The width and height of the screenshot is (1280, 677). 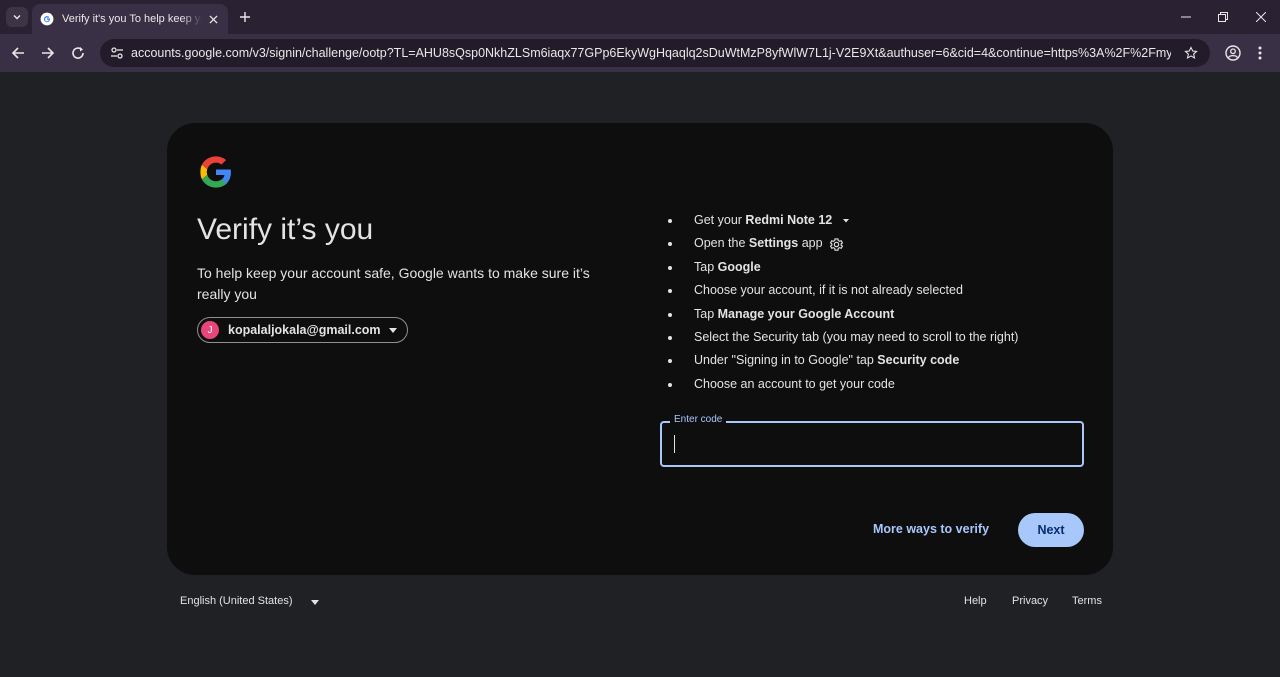 What do you see at coordinates (236, 601) in the screenshot?
I see `language-selector: English (United States)` at bounding box center [236, 601].